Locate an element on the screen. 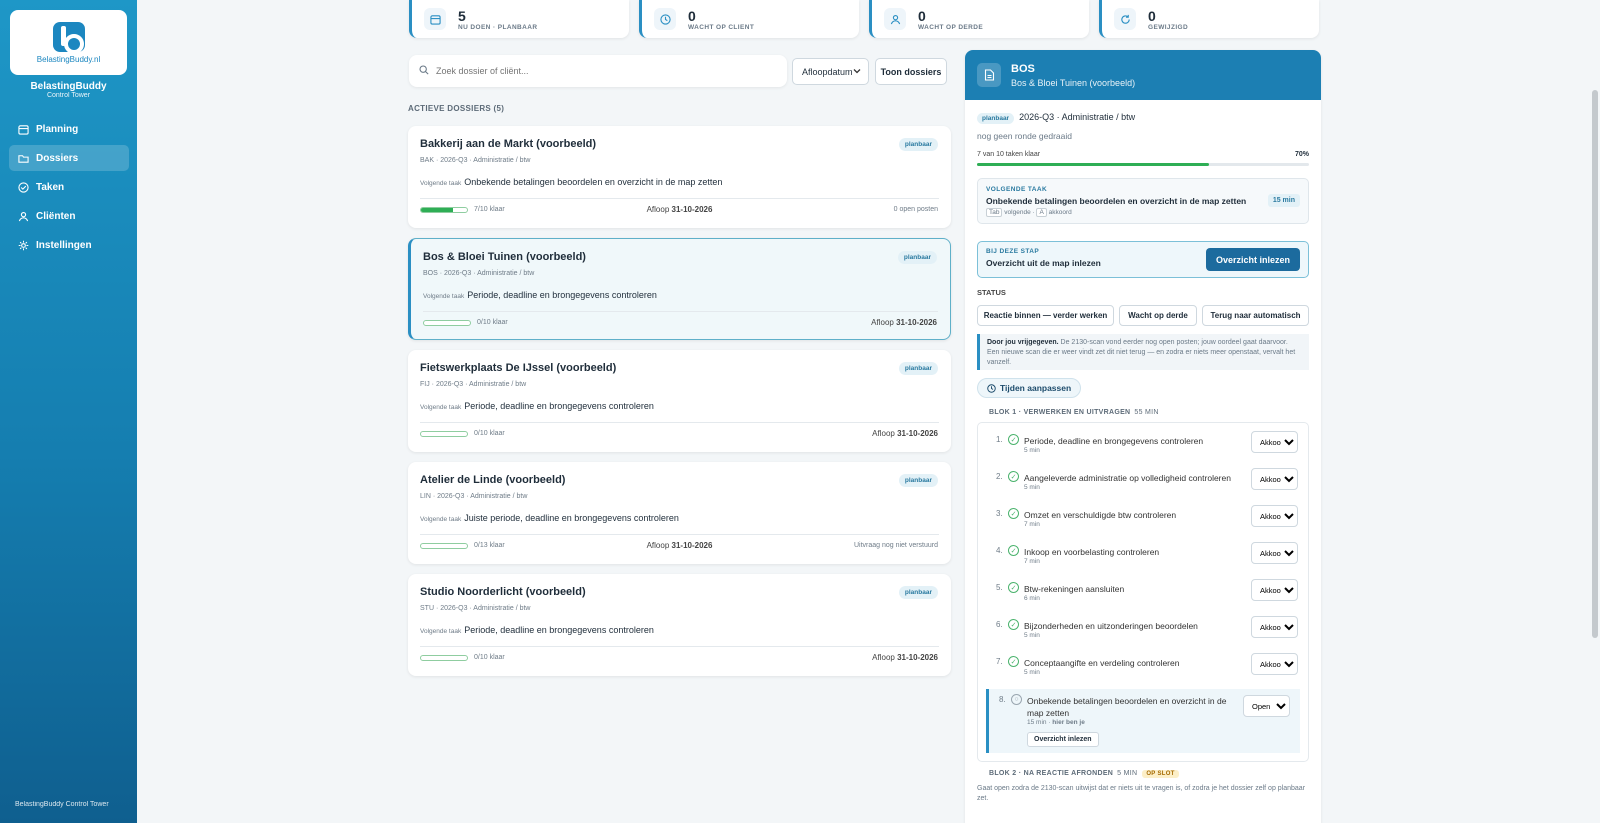 This screenshot has width=1600, height=823. task-status-select: Open is located at coordinates (1266, 706).